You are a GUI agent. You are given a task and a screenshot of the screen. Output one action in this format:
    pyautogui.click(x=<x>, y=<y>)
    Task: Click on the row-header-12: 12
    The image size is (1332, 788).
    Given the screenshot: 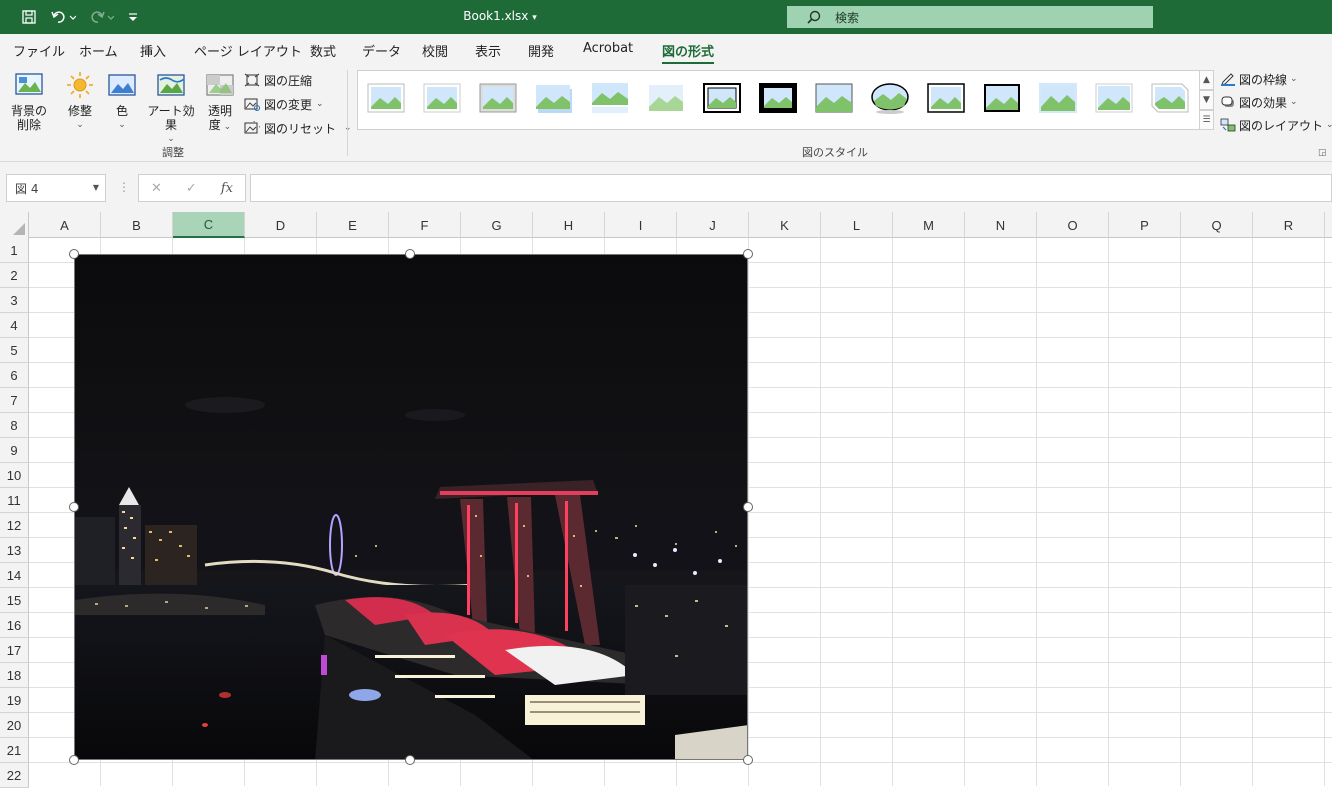 What is the action you would take?
    pyautogui.click(x=14, y=525)
    